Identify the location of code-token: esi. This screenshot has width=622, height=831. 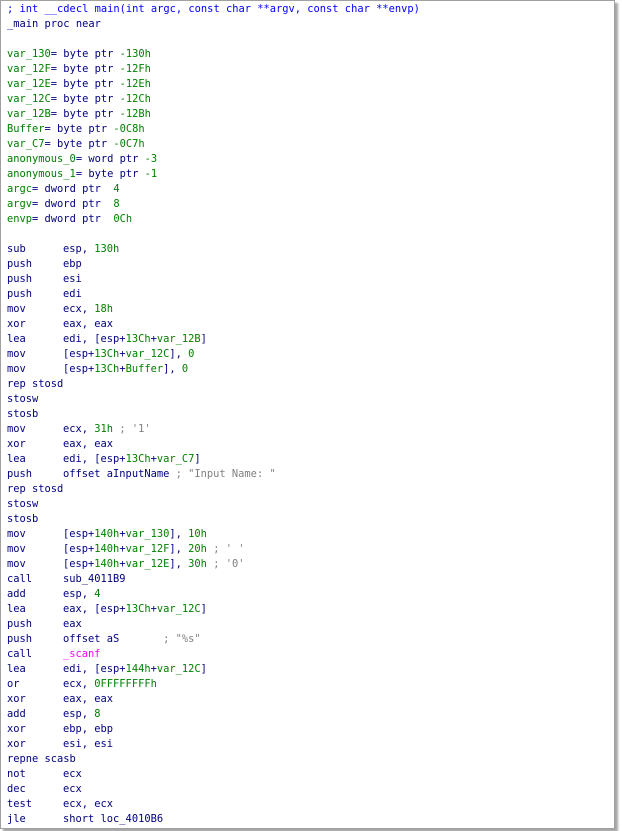
(72, 279).